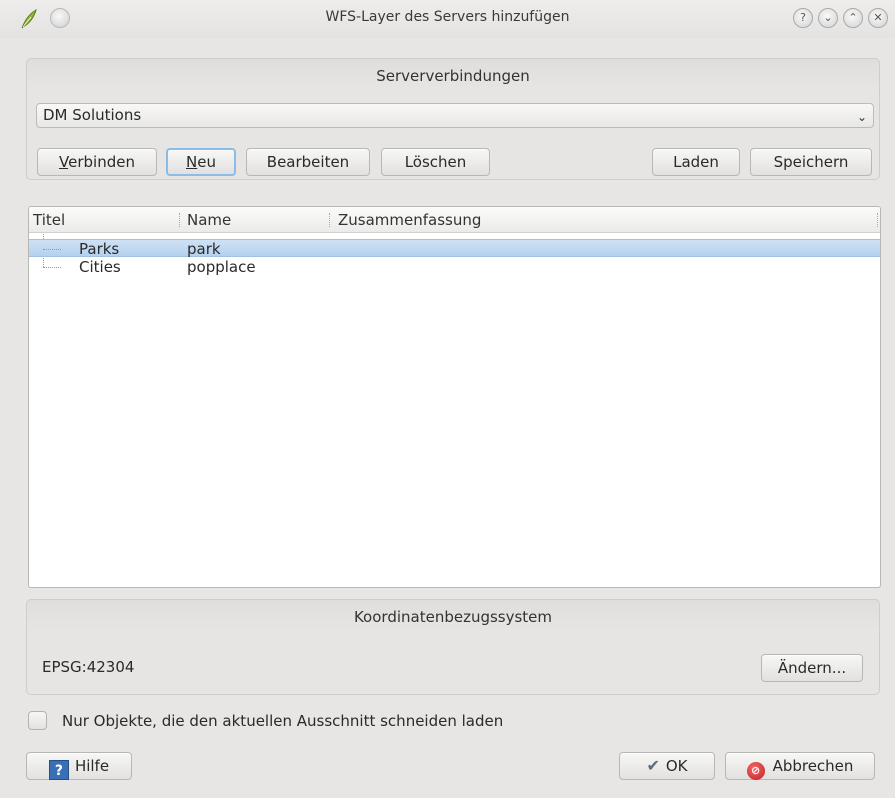  What do you see at coordinates (221, 267) in the screenshot?
I see `row-name: popplace` at bounding box center [221, 267].